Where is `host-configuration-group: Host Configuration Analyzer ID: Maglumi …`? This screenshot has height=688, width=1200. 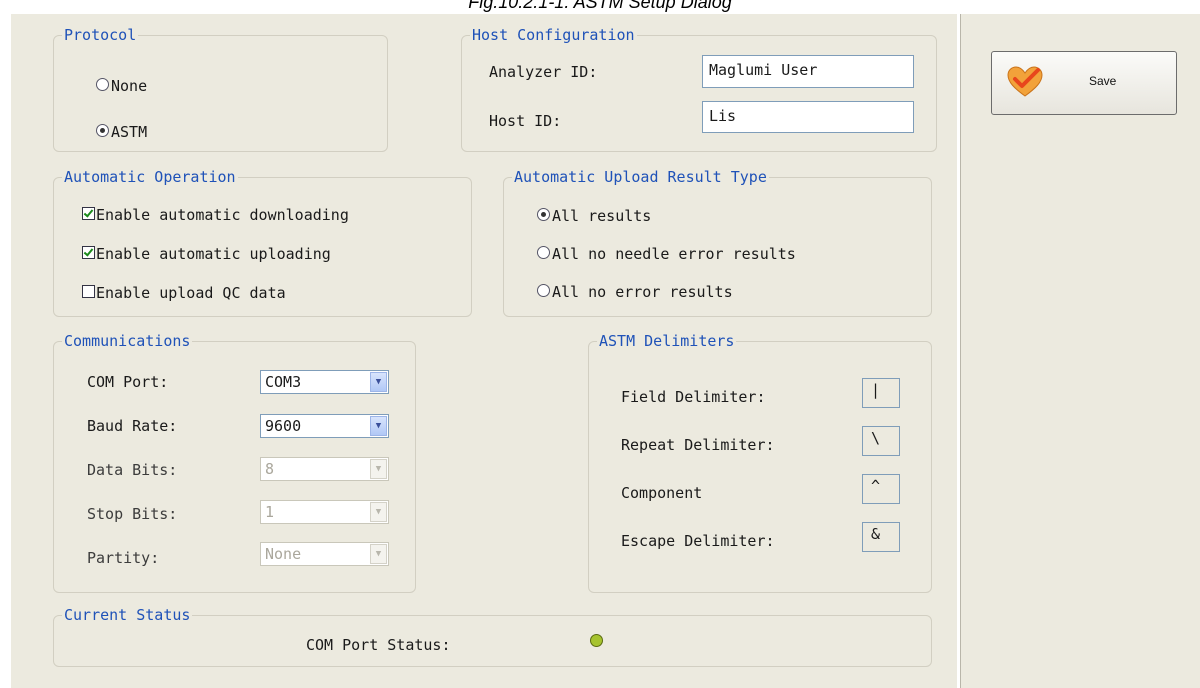
host-configuration-group: Host Configuration Analyzer ID: Maglumi … is located at coordinates (699, 88).